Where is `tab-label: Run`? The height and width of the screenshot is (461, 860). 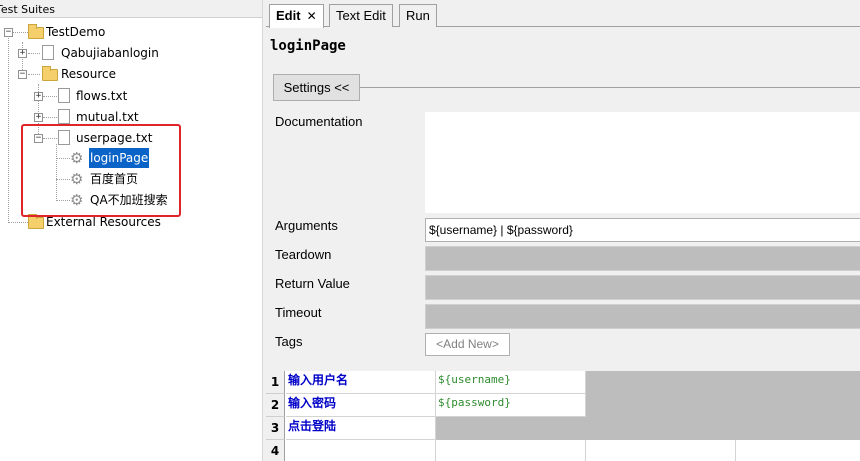
tab-label: Run is located at coordinates (418, 15).